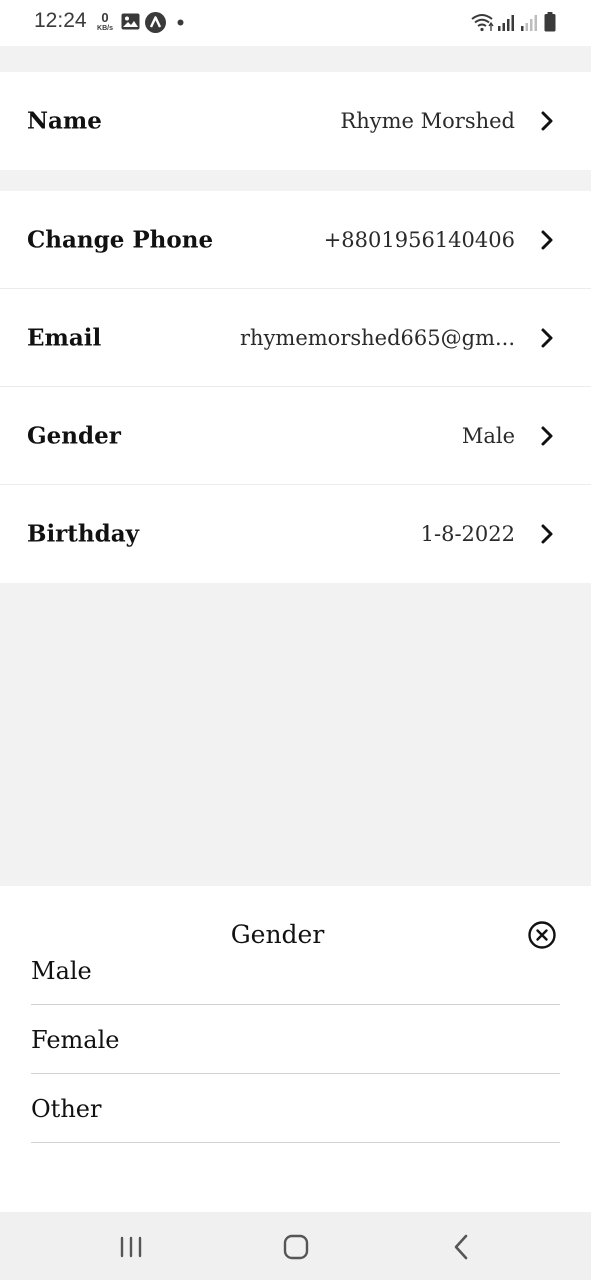 The height and width of the screenshot is (1280, 591). Describe the element at coordinates (488, 435) in the screenshot. I see `gender-value: Male` at that location.